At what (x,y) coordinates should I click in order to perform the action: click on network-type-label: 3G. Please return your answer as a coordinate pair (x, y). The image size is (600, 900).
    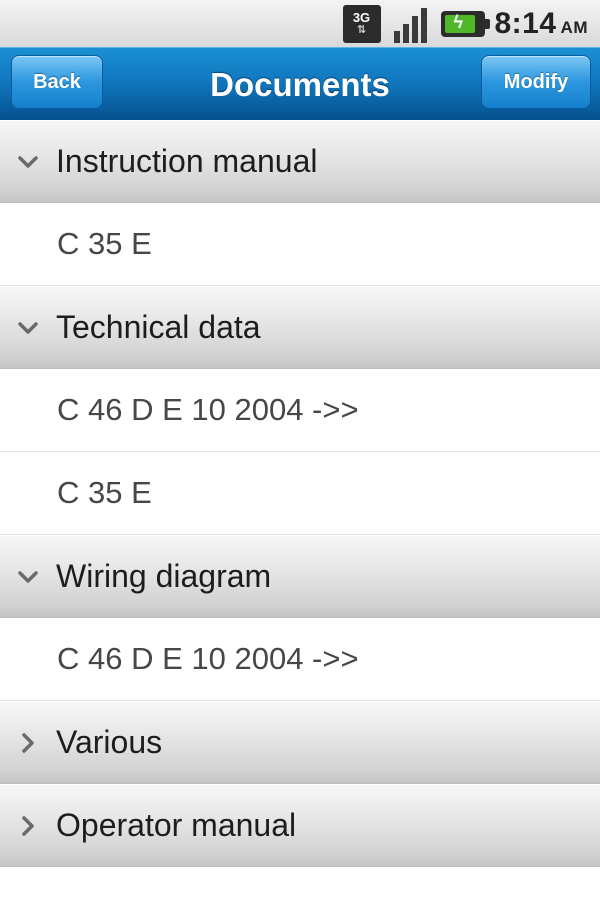
    Looking at the image, I should click on (361, 17).